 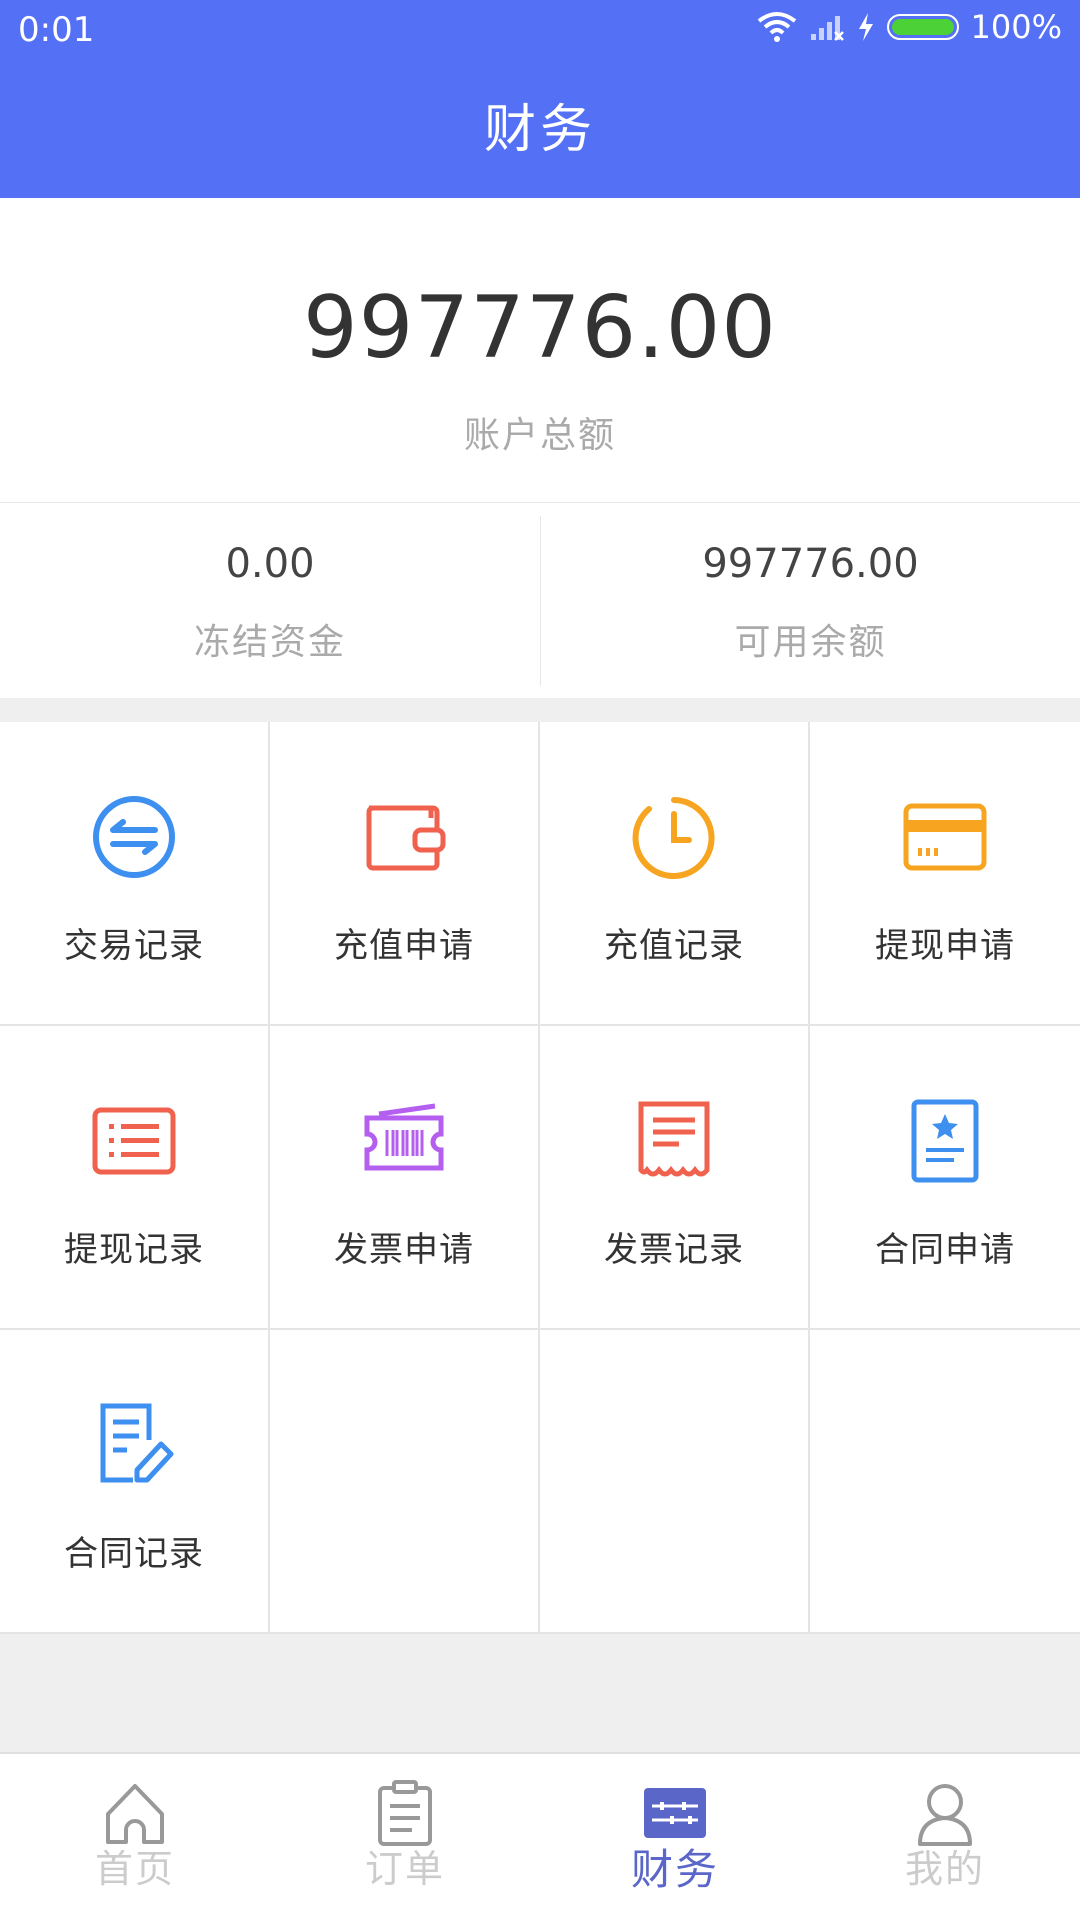 What do you see at coordinates (945, 1815) in the screenshot?
I see `profile-icon` at bounding box center [945, 1815].